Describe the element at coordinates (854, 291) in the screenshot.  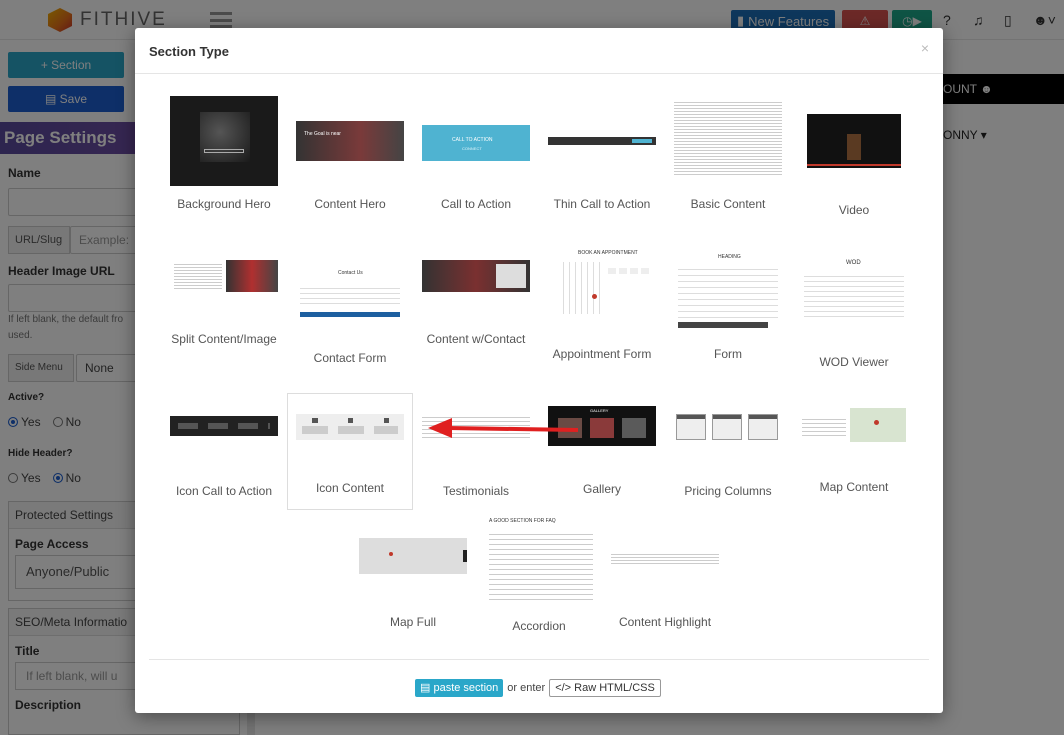
I see `wod-viewer-thumbnail: WOD` at that location.